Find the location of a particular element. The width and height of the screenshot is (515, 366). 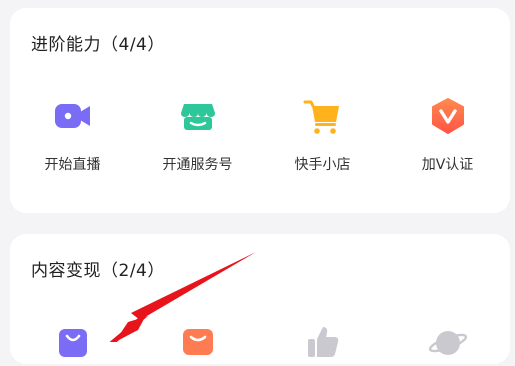

open-service-account-button: 开通服务号 is located at coordinates (197, 135).